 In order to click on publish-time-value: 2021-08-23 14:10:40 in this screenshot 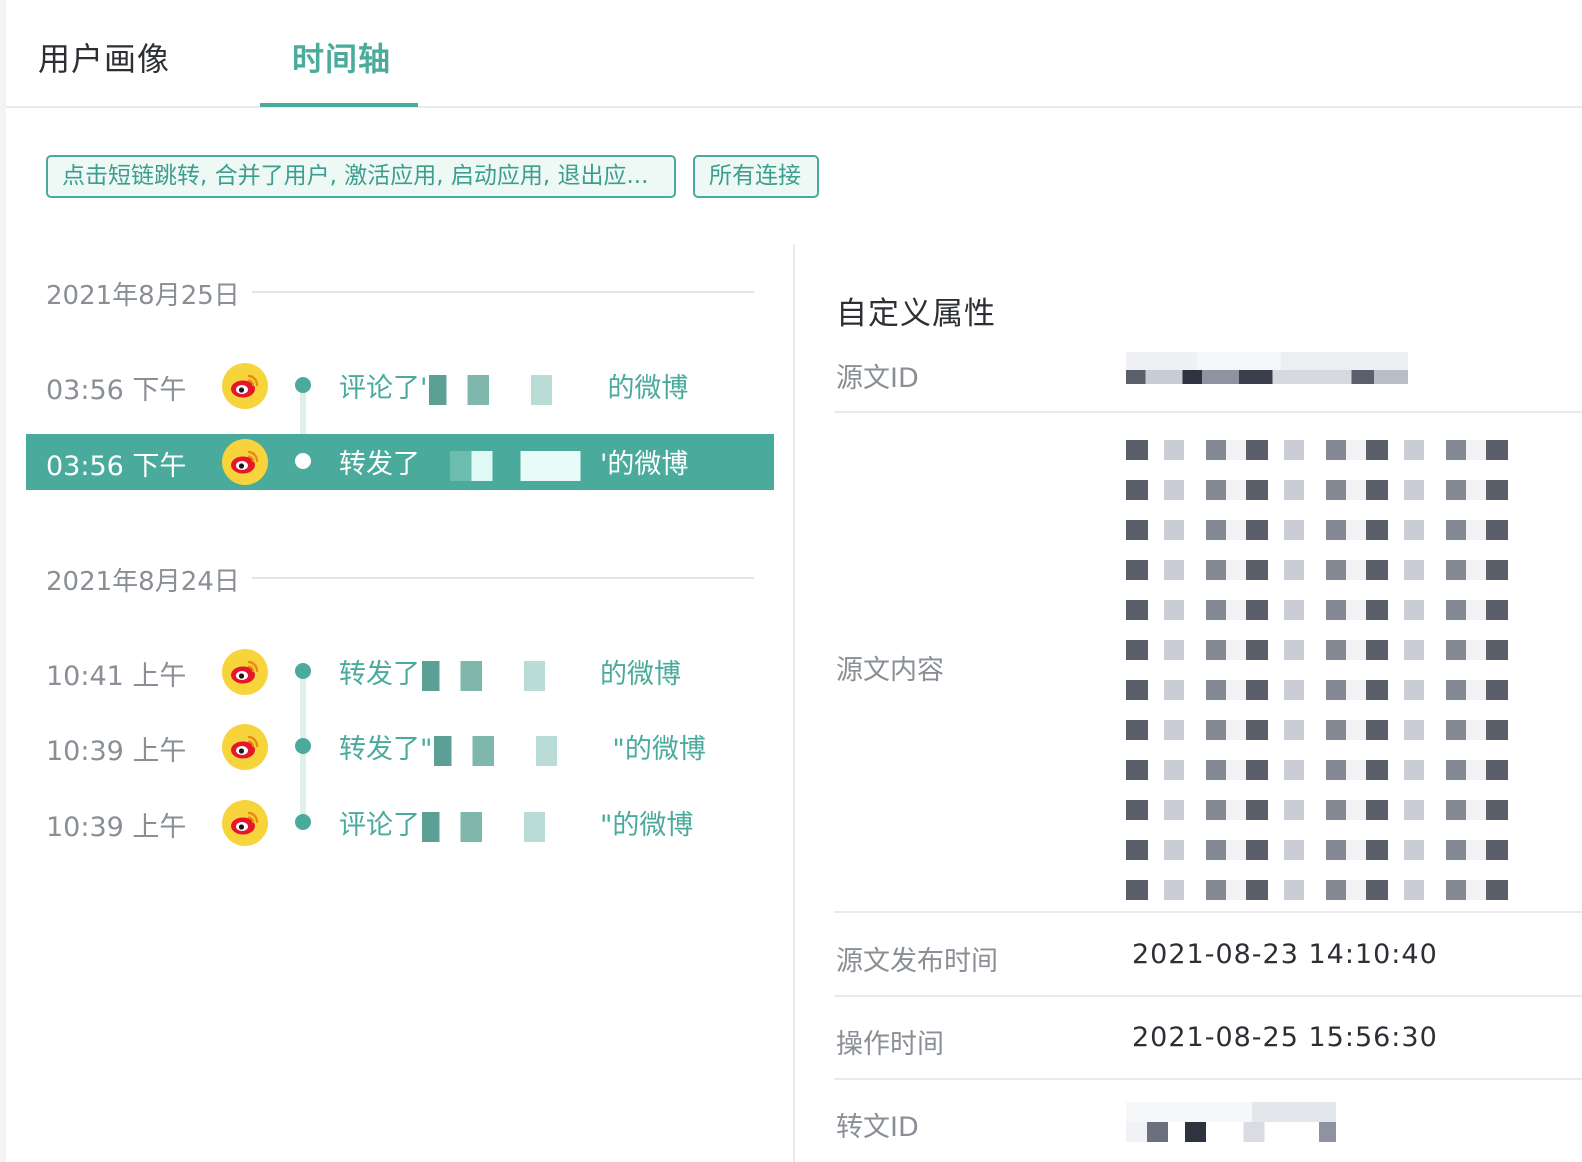, I will do `click(1285, 954)`.